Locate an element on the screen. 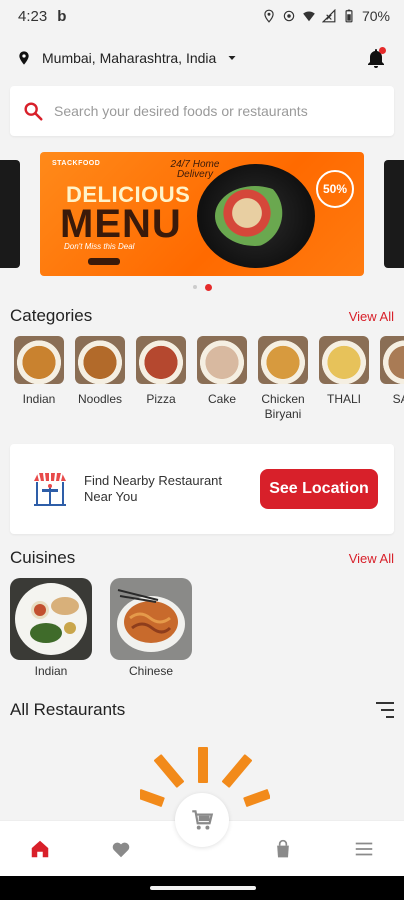 Image resolution: width=404 pixels, height=900 pixels. restaurants-header: All Restaurants is located at coordinates (202, 710).